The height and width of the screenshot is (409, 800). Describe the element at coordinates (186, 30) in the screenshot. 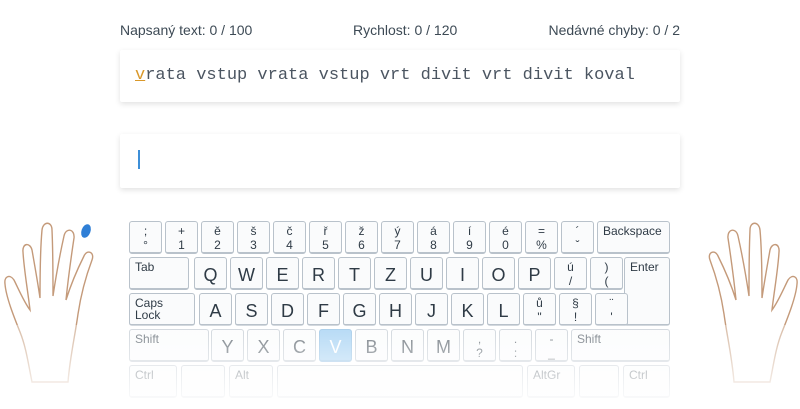

I see `typed-text-stat: Napsaný text: 0 / 100` at that location.